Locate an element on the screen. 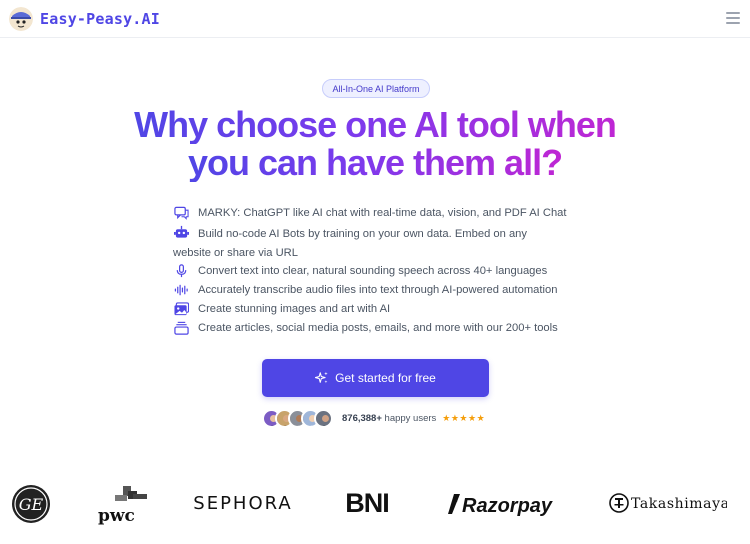 Image resolution: width=750 pixels, height=544 pixels. takashimaya-logo: Takashimaya is located at coordinates (668, 503).